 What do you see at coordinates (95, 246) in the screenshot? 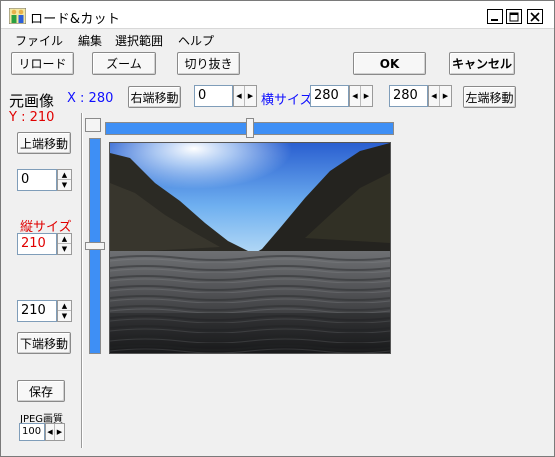
I see `vertical-slider-thumb` at bounding box center [95, 246].